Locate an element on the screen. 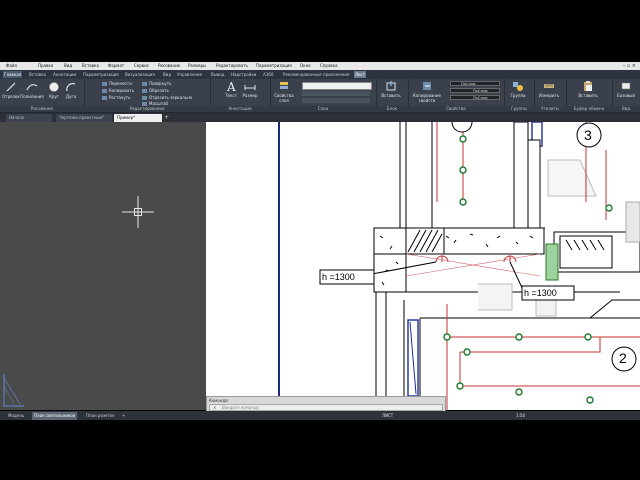 This screenshot has height=480, width=640. rotate-icon is located at coordinates (144, 84).